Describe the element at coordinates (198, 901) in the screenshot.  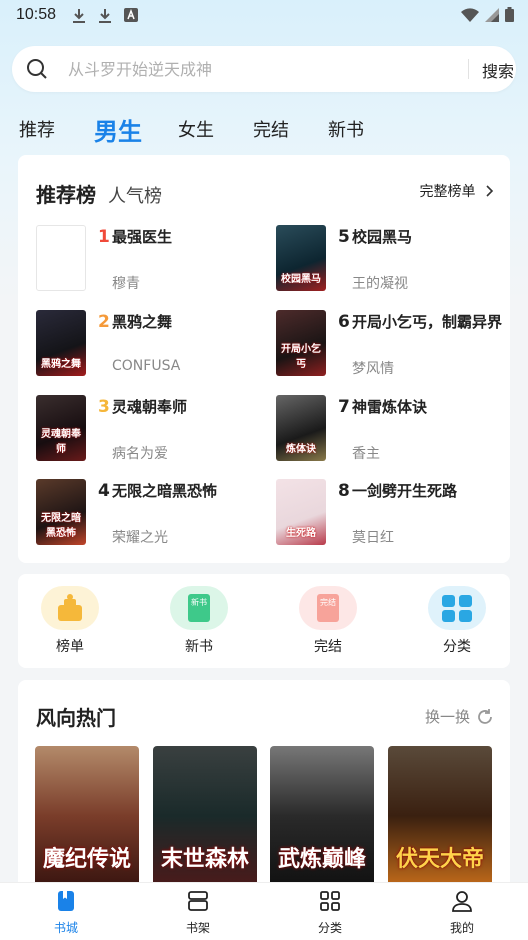
I see `bookshelf-icon` at that location.